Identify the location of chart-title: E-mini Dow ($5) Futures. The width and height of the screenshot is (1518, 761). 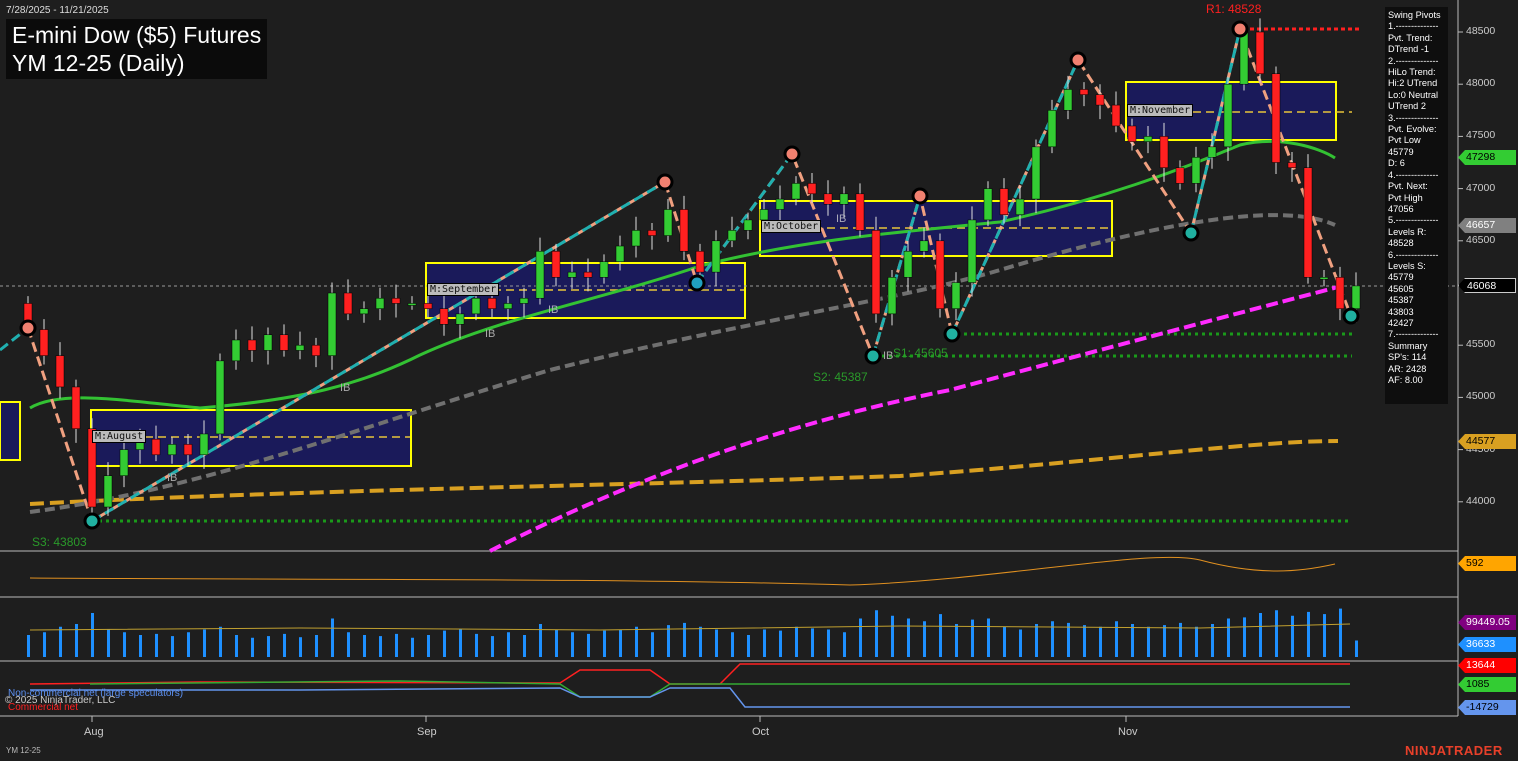
(137, 35).